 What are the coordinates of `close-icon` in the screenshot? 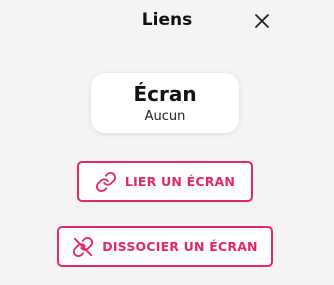 It's located at (262, 21).